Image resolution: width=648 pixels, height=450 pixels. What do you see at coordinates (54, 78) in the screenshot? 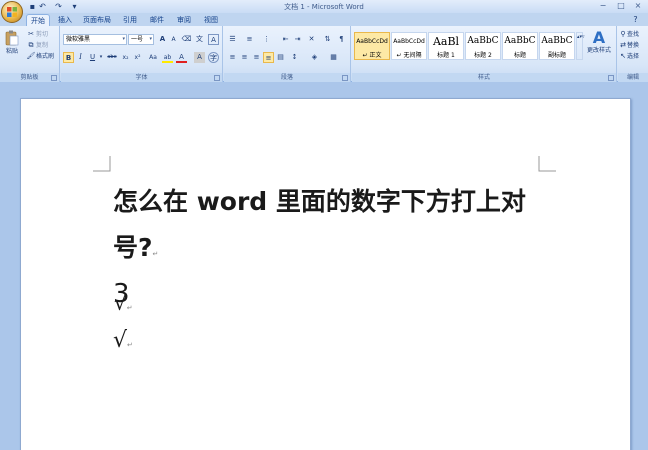
I see `clipboard-launcher-icon` at bounding box center [54, 78].